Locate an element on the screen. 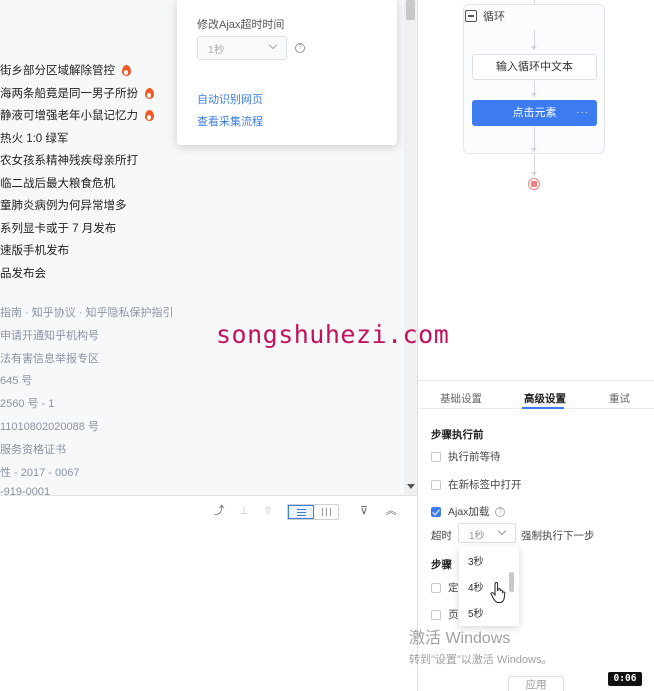 This screenshot has width=654, height=691. hot-list-item: 系列显卡或于 7 月发布 is located at coordinates (58, 228).